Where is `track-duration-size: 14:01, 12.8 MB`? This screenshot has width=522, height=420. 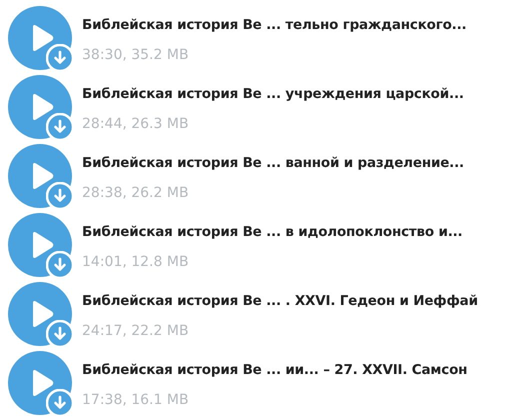
track-duration-size: 14:01, 12.8 MB is located at coordinates (136, 262).